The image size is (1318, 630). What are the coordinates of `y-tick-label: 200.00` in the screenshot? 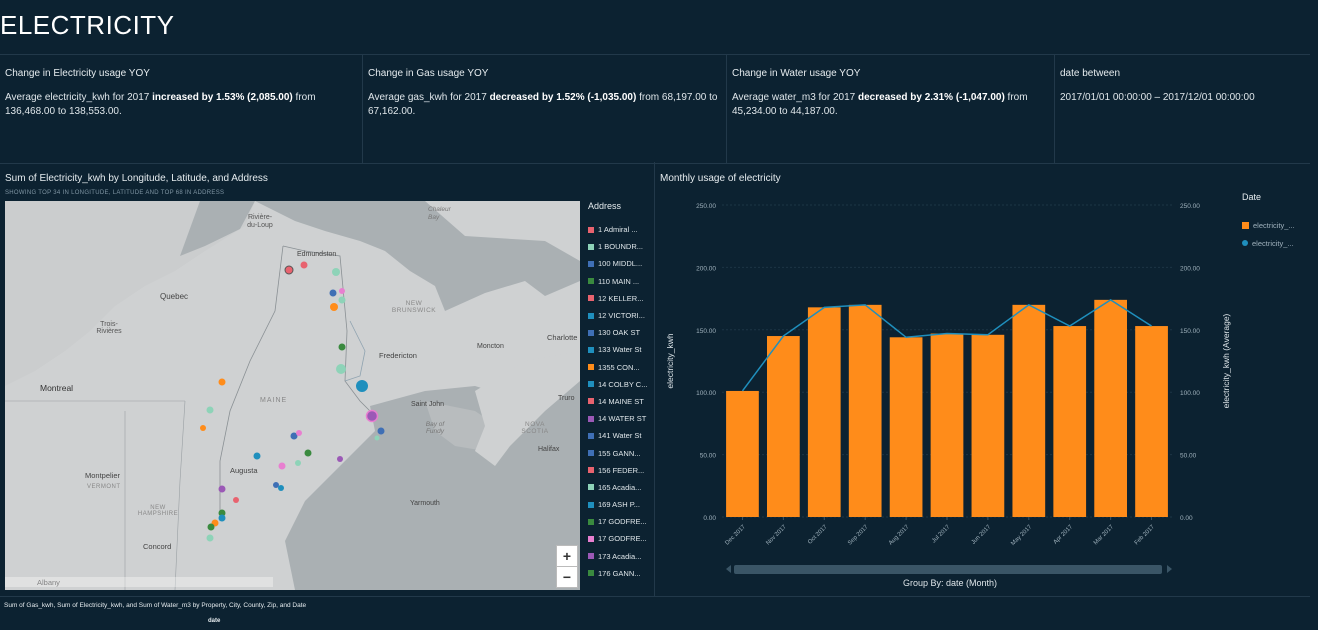 It's located at (706, 268).